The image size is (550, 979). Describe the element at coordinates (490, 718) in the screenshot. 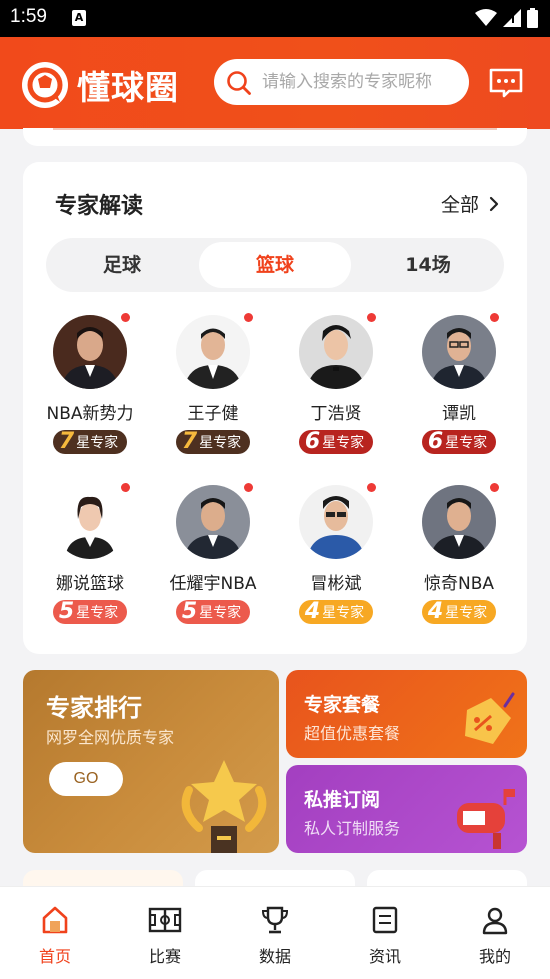

I see `discount-tag-icon` at that location.